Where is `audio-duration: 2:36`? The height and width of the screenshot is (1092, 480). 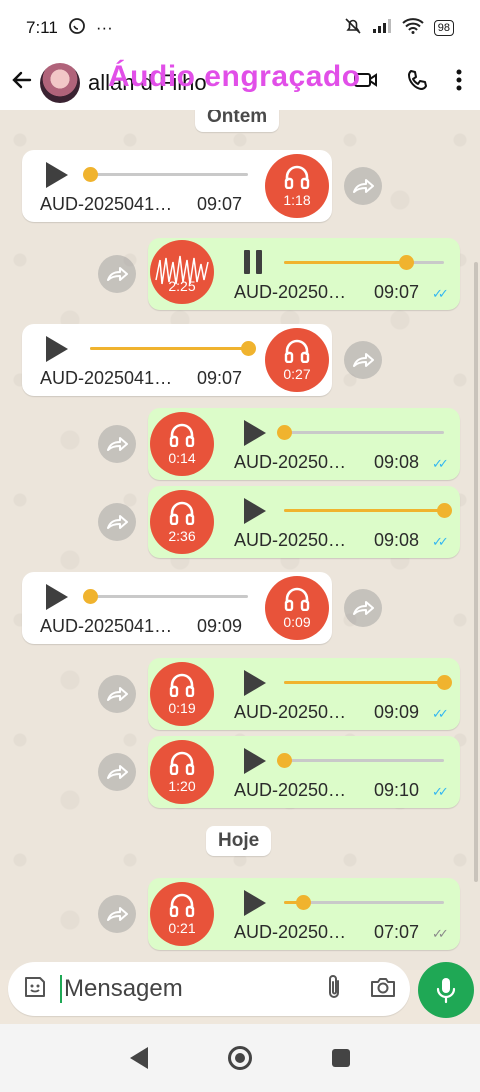 audio-duration: 2:36 is located at coordinates (182, 536).